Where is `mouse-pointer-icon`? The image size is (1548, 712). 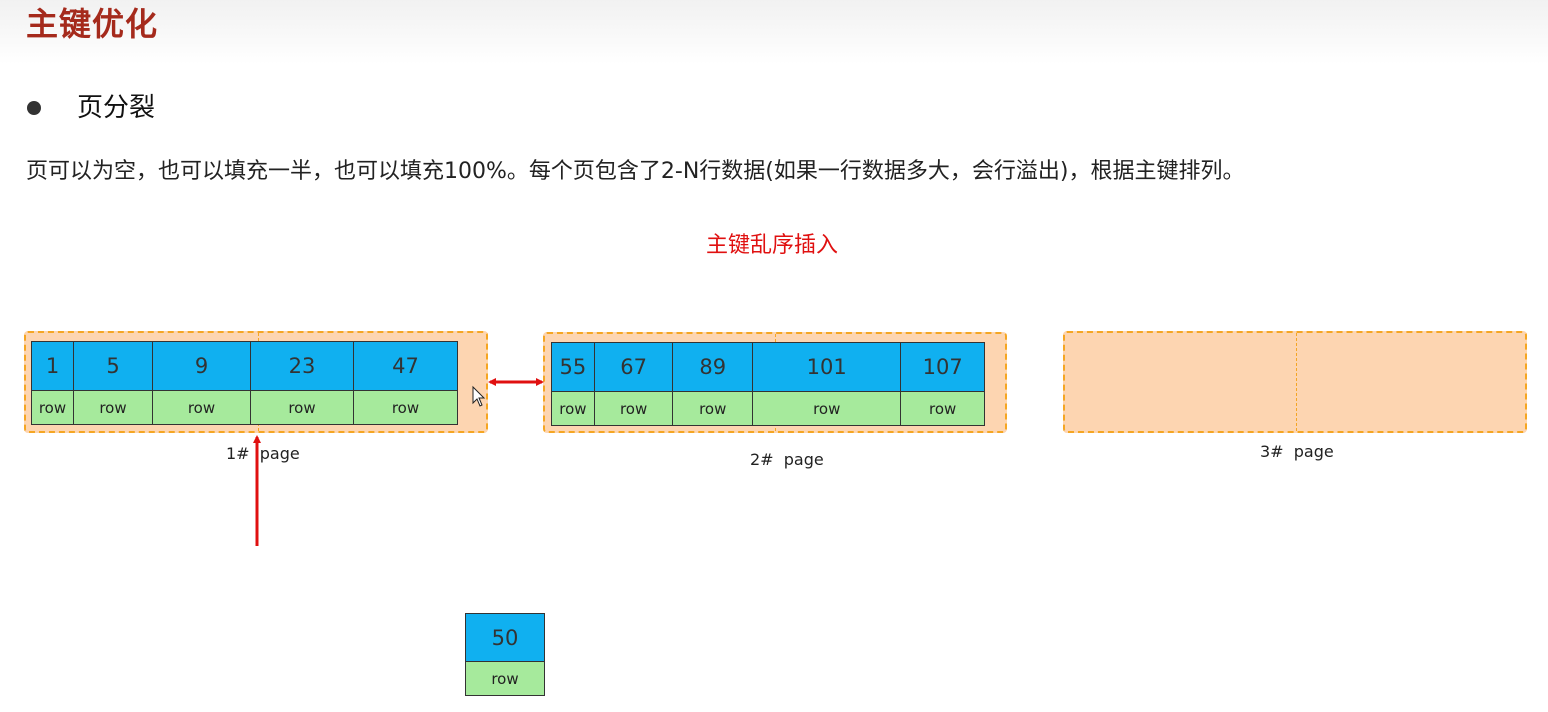
mouse-pointer-icon is located at coordinates (479, 396).